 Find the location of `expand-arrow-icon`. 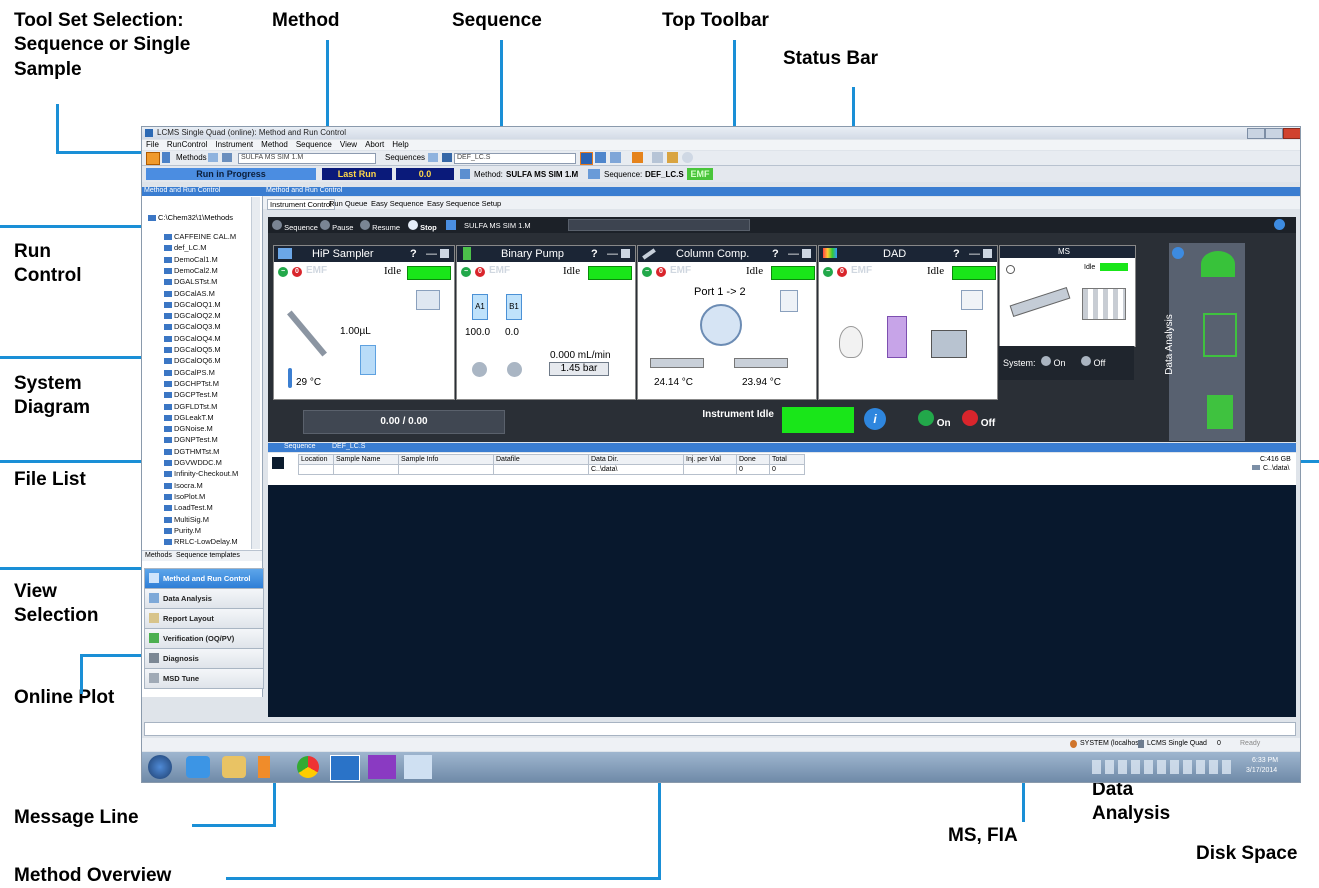

expand-arrow-icon is located at coordinates (1178, 253).